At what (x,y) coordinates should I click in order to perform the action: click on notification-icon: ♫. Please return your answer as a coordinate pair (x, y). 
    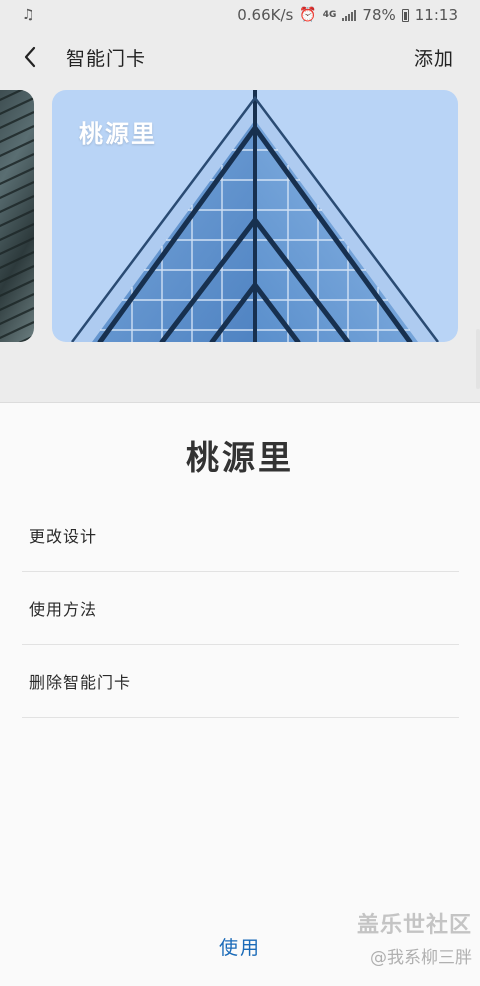
    Looking at the image, I should click on (28, 15).